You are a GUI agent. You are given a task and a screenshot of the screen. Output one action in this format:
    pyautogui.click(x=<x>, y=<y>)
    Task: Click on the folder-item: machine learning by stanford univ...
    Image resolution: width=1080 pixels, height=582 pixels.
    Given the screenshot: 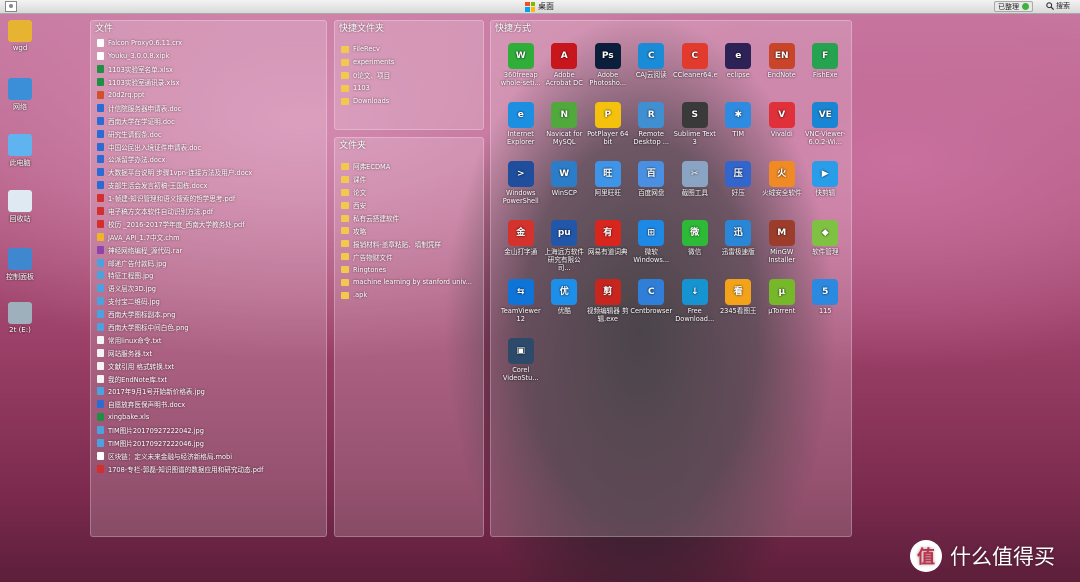 What is the action you would take?
    pyautogui.click(x=412, y=282)
    